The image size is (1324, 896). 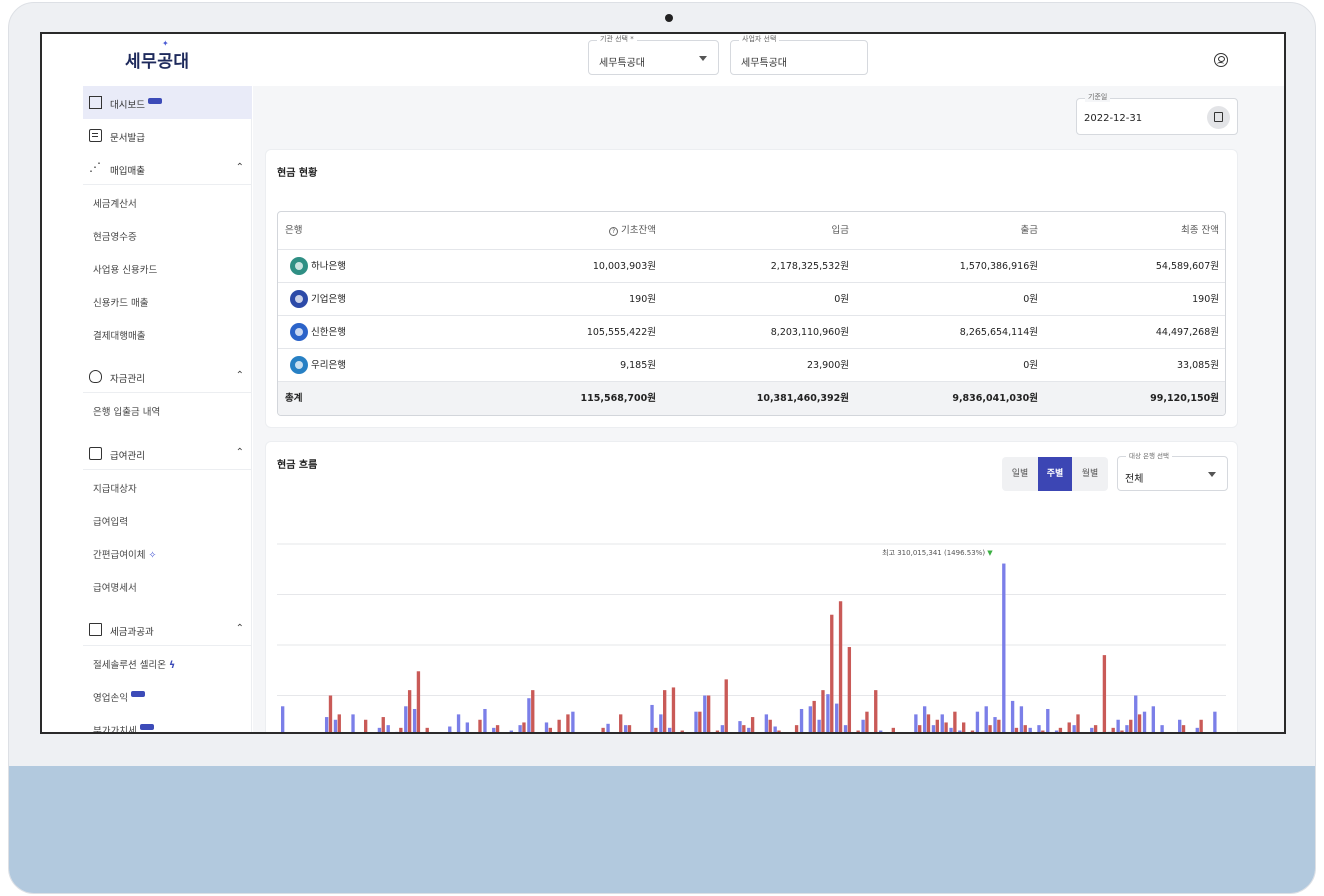 I want to click on sidebar-section-payroll: 급여관리 ⌃, so click(x=167, y=453).